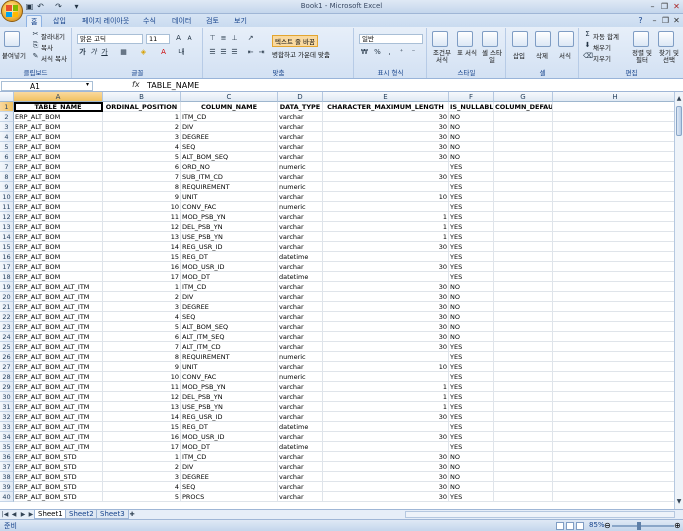 This screenshot has height=531, width=683. What do you see at coordinates (142, 487) in the screenshot?
I see `cell-b39: 4` at bounding box center [142, 487].